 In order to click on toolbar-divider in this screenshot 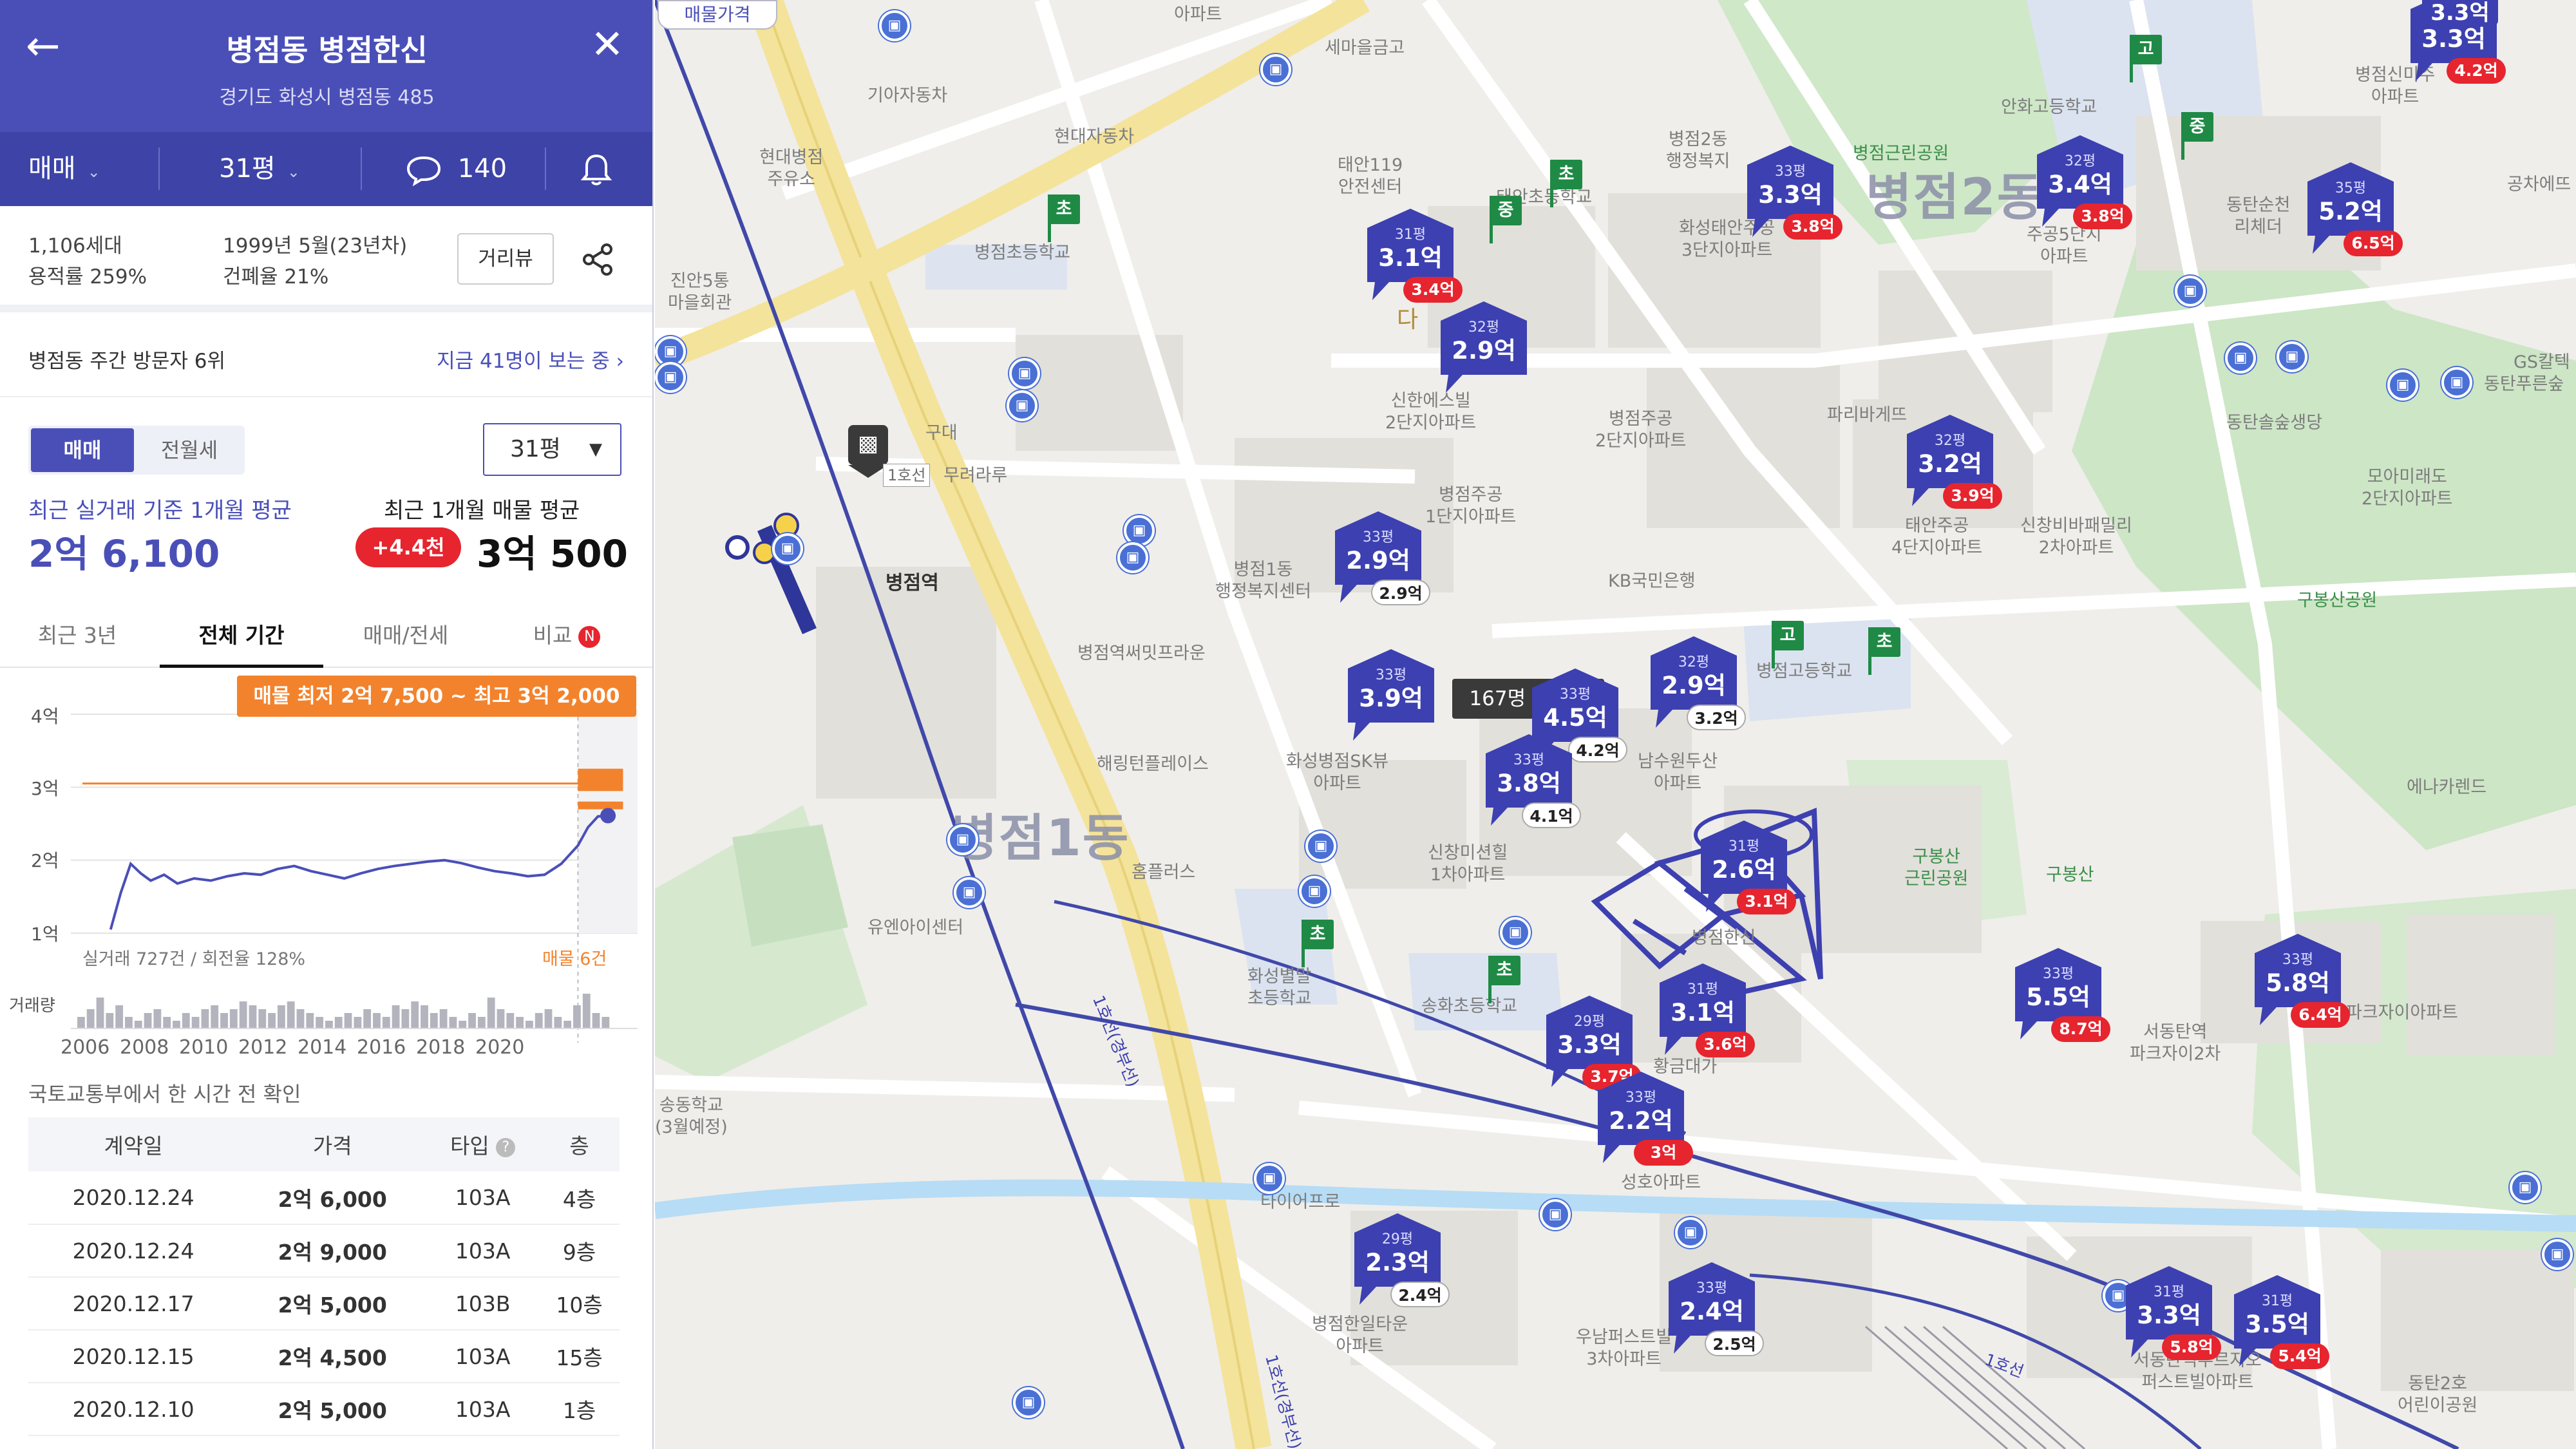, I will do `click(545, 168)`.